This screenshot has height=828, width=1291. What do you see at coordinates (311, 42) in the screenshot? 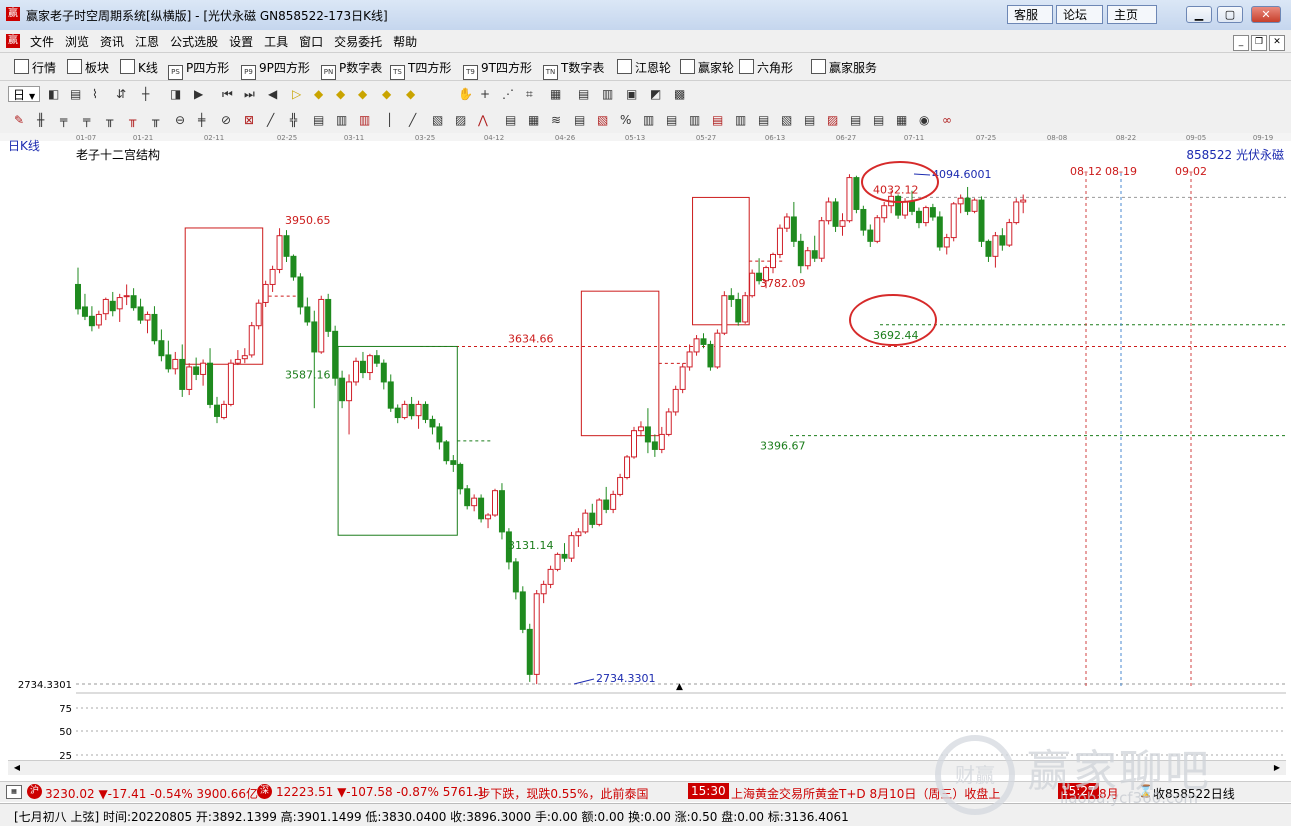
I see `menu-item: 窗口` at bounding box center [311, 42].